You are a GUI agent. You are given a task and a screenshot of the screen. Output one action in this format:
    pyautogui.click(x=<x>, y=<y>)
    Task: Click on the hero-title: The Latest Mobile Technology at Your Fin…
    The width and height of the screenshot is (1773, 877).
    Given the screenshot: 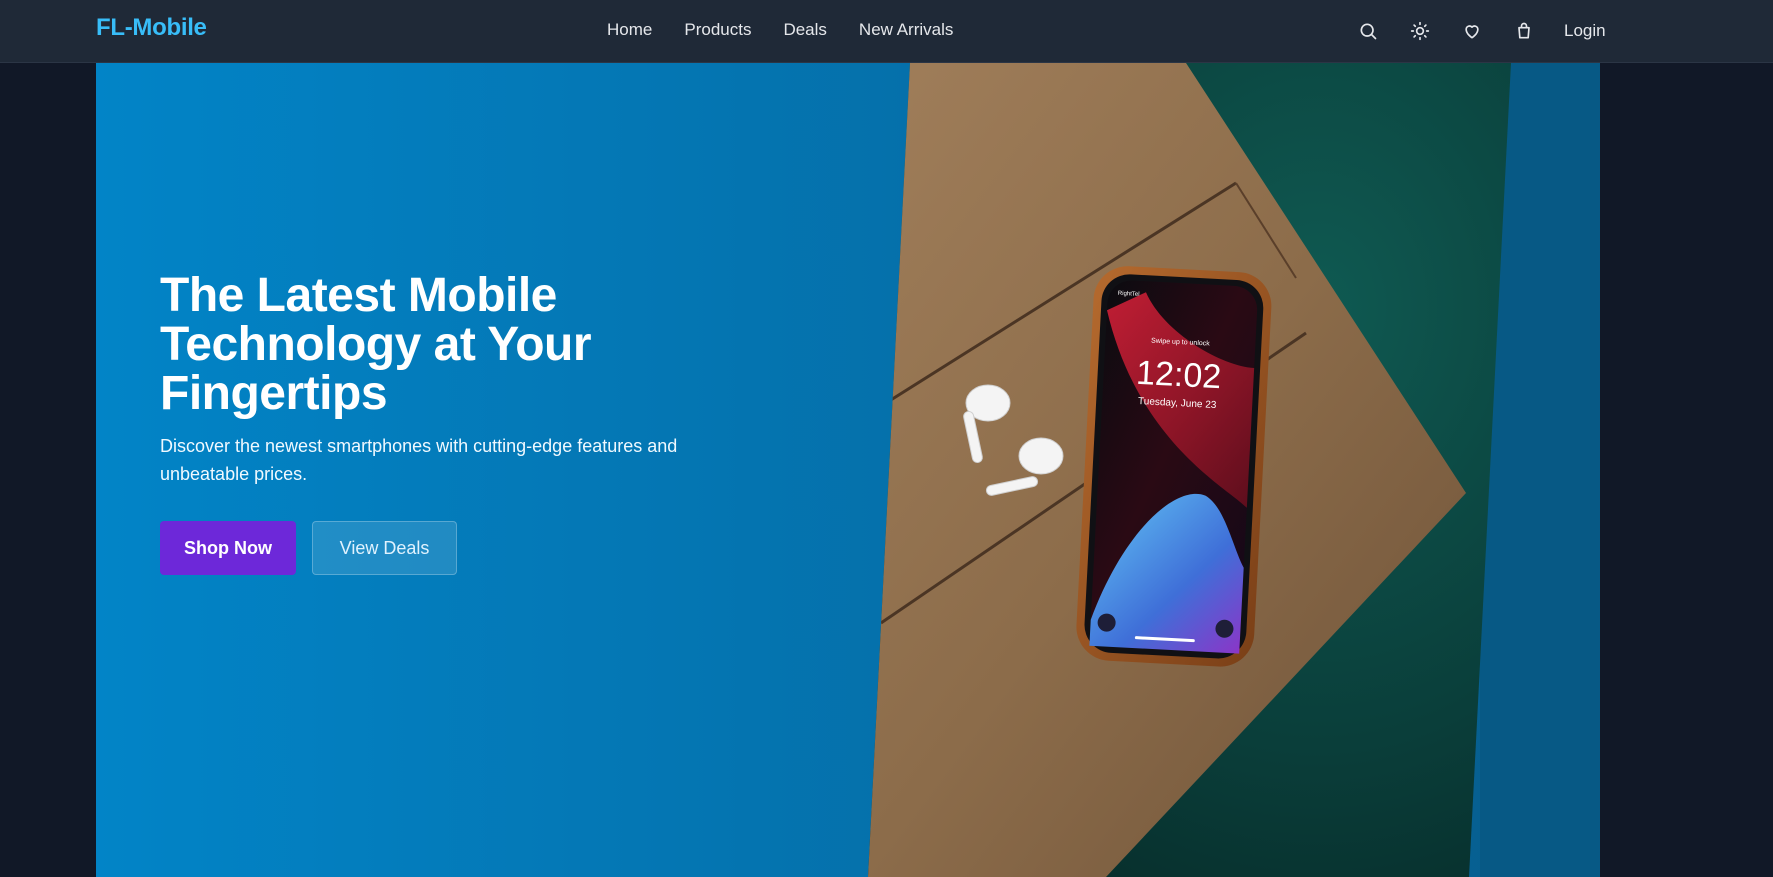 What is the action you would take?
    pyautogui.click(x=376, y=344)
    